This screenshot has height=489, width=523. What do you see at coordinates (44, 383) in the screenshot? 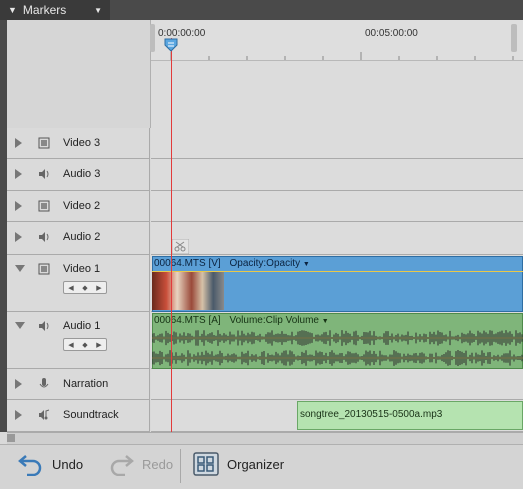
I see `microphone-icon` at bounding box center [44, 383].